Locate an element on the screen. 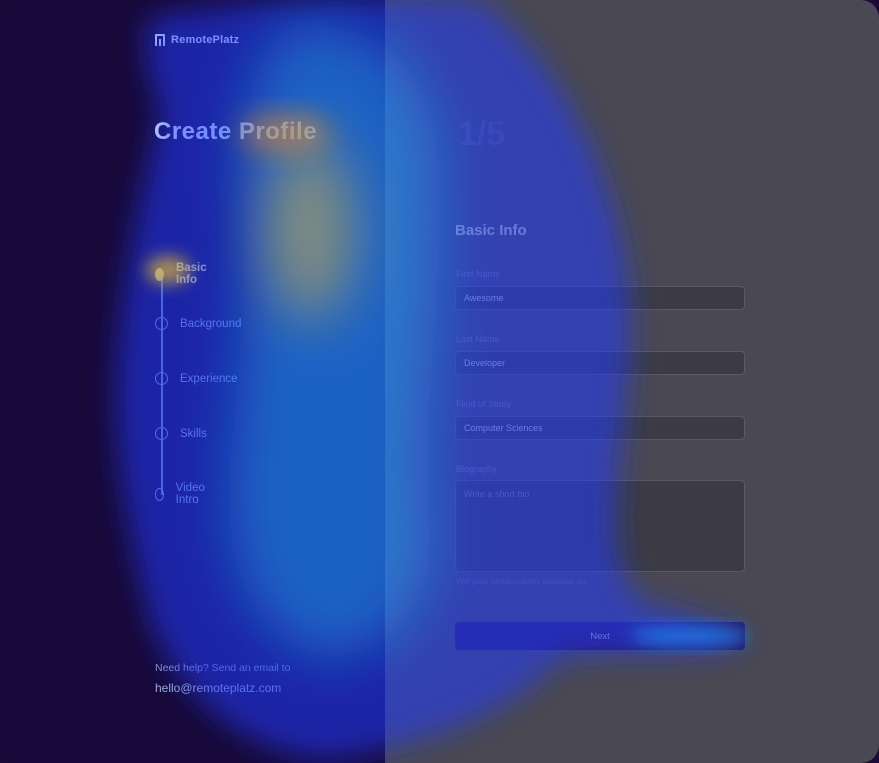  step-skills: Skills is located at coordinates (181, 433).